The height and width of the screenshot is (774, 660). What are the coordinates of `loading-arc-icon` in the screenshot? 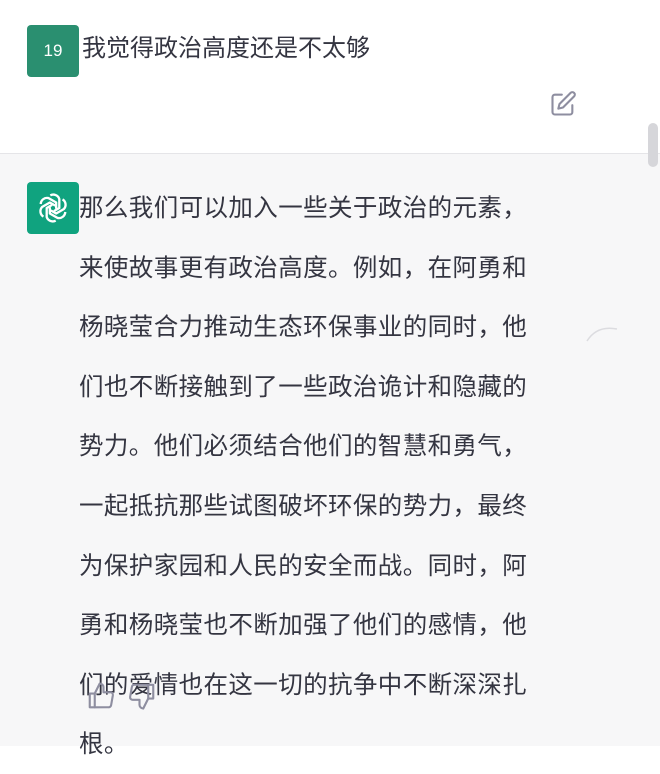 It's located at (602, 334).